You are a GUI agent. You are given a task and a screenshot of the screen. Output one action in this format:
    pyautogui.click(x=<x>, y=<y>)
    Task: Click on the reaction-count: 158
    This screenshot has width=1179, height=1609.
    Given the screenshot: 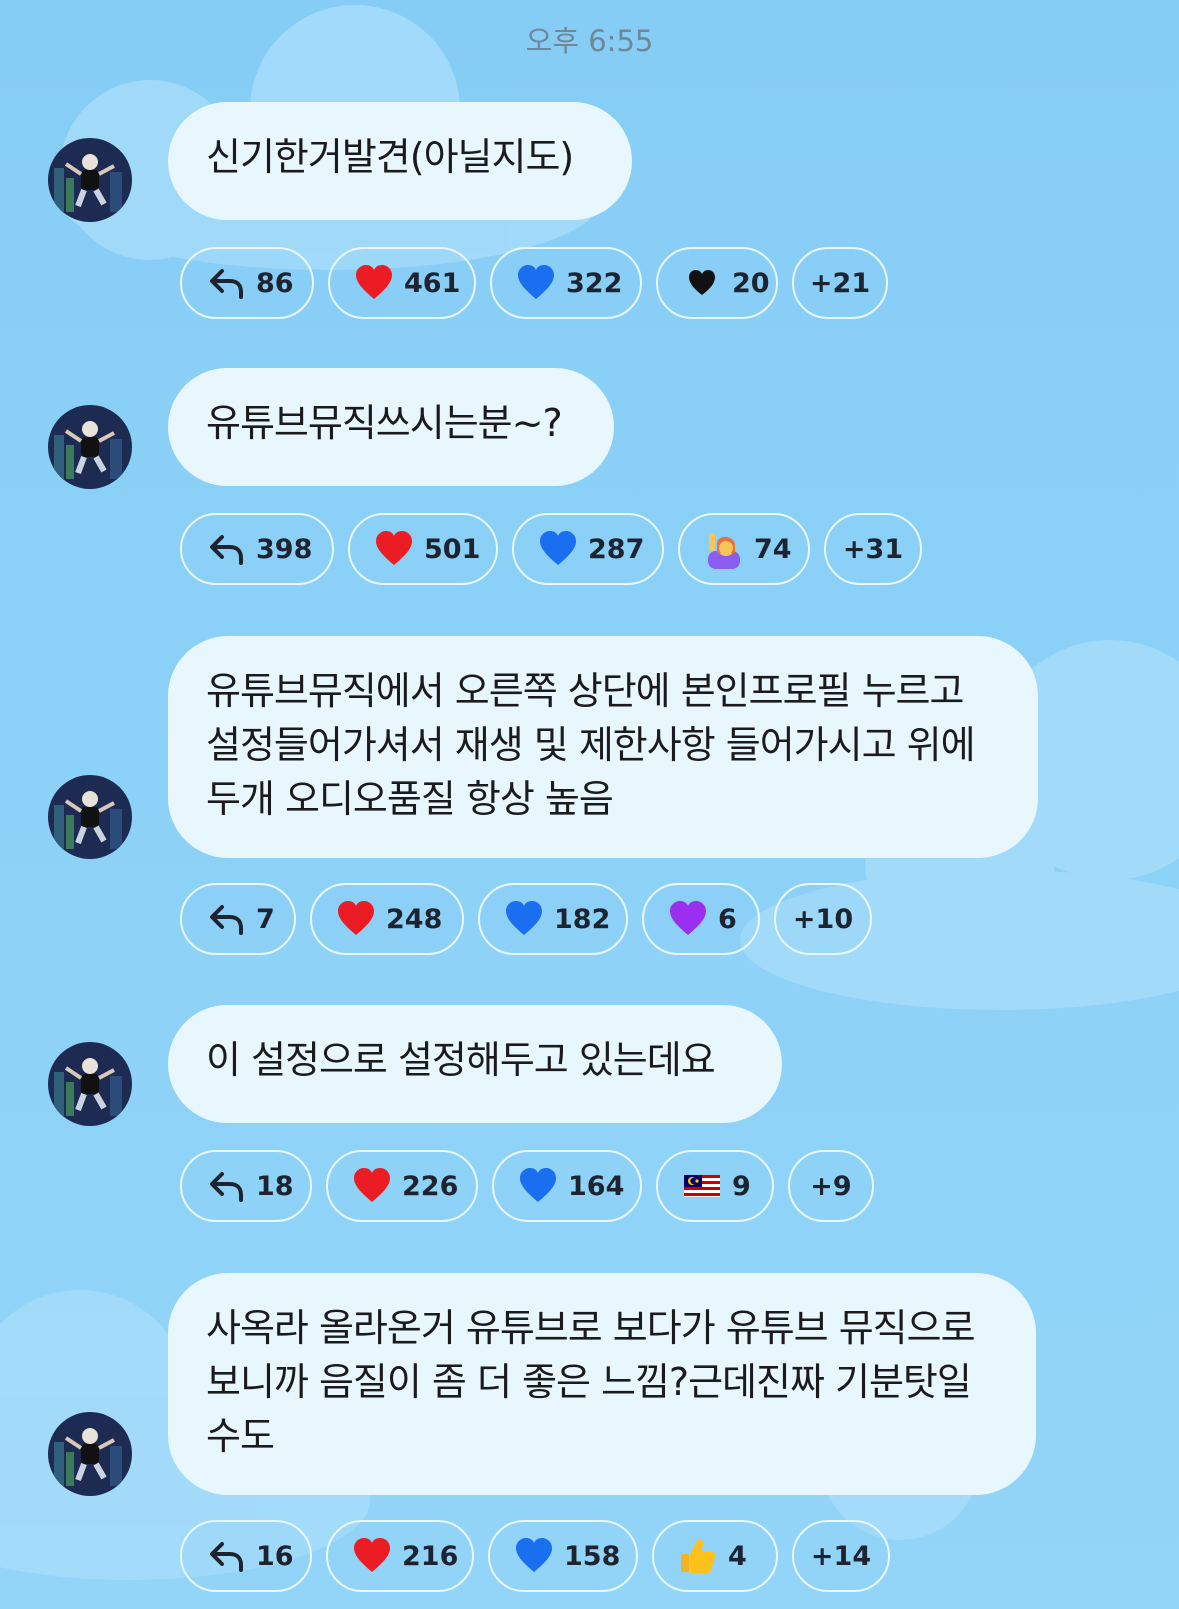 What is the action you would take?
    pyautogui.click(x=592, y=1556)
    